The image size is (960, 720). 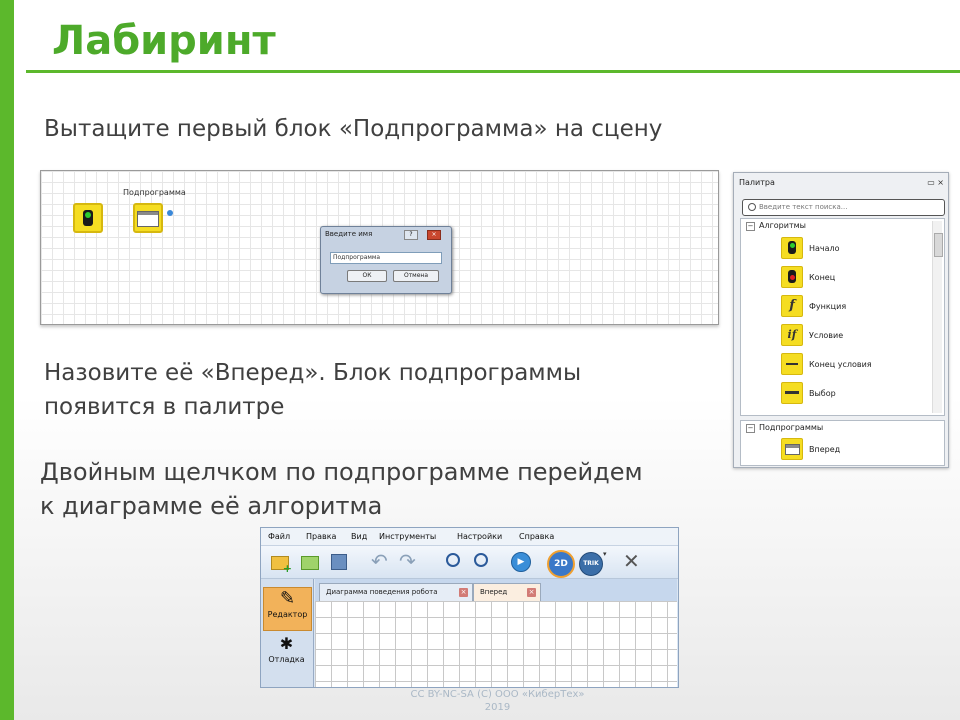 I want to click on float-close-icons: ▭ ×, so click(x=935, y=182).